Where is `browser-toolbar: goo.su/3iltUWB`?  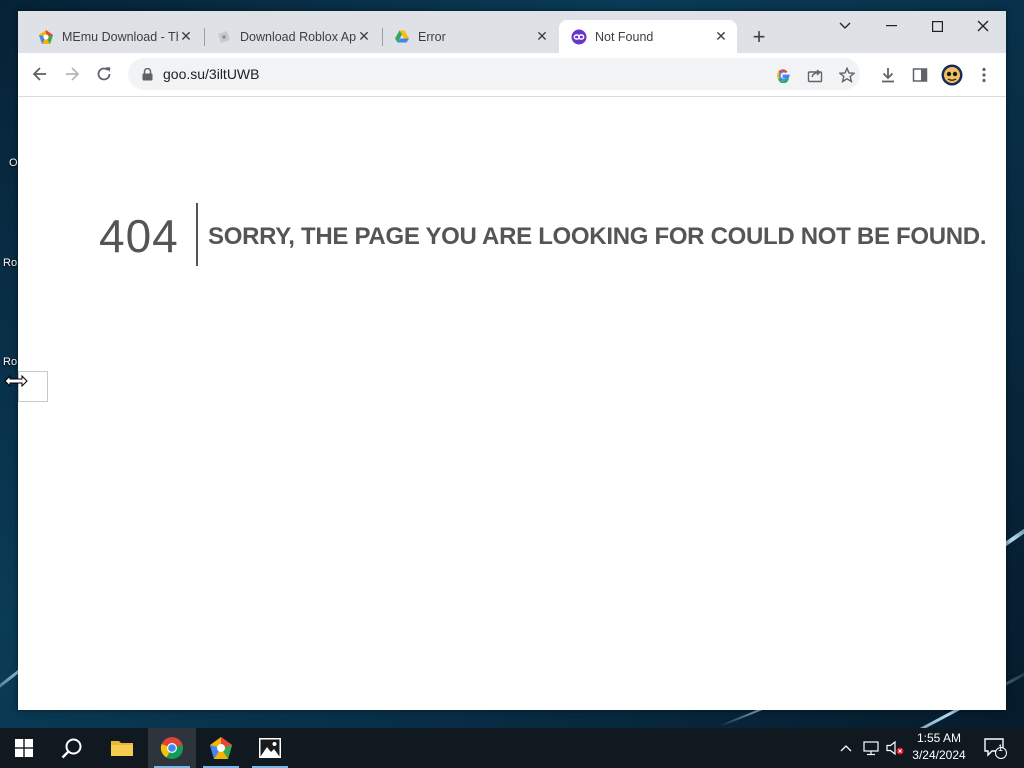 browser-toolbar: goo.su/3iltUWB is located at coordinates (512, 75).